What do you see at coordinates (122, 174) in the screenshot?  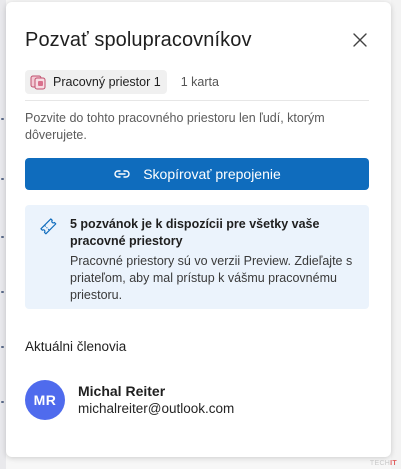 I see `link-icon` at bounding box center [122, 174].